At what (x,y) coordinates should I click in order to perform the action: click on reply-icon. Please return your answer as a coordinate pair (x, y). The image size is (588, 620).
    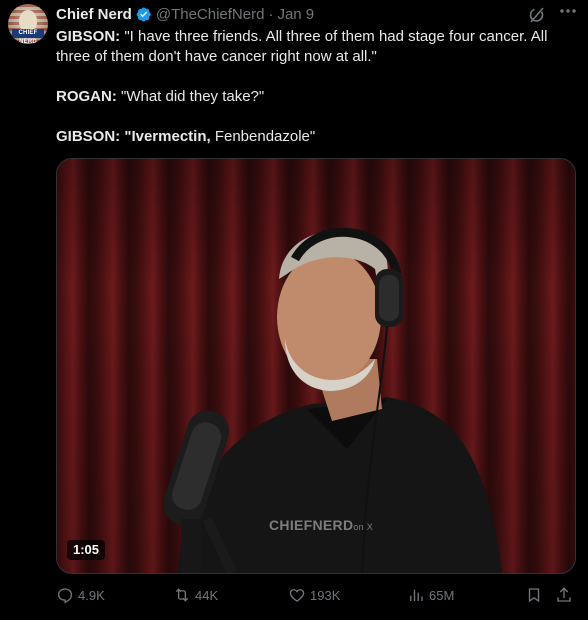
    Looking at the image, I should click on (65, 596).